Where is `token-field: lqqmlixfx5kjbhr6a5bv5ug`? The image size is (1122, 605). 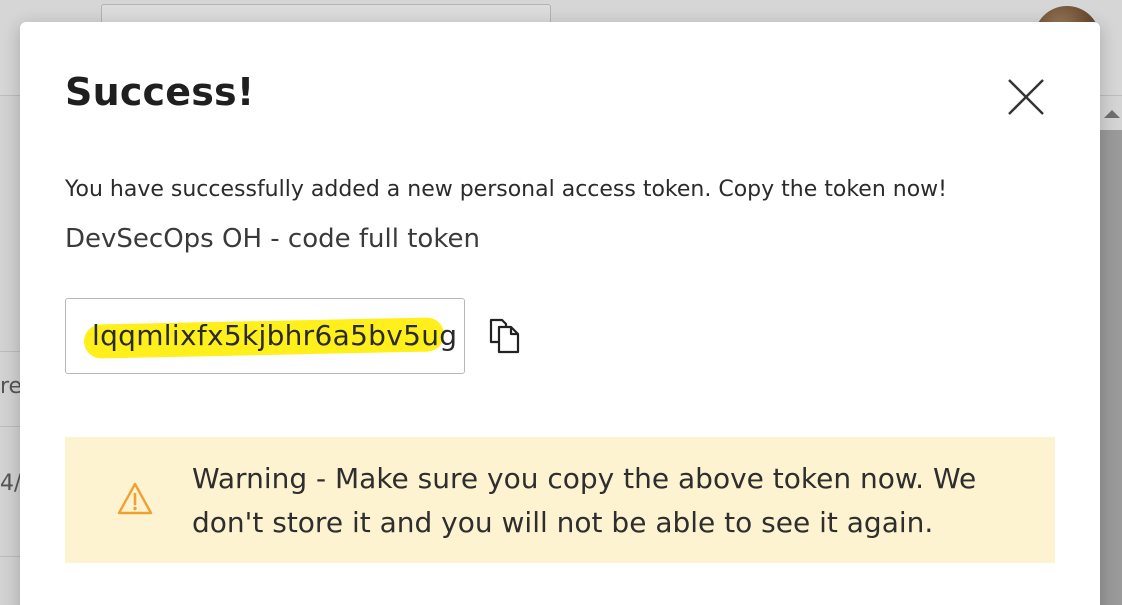 token-field: lqqmlixfx5kjbhr6a5bv5ug is located at coordinates (265, 336).